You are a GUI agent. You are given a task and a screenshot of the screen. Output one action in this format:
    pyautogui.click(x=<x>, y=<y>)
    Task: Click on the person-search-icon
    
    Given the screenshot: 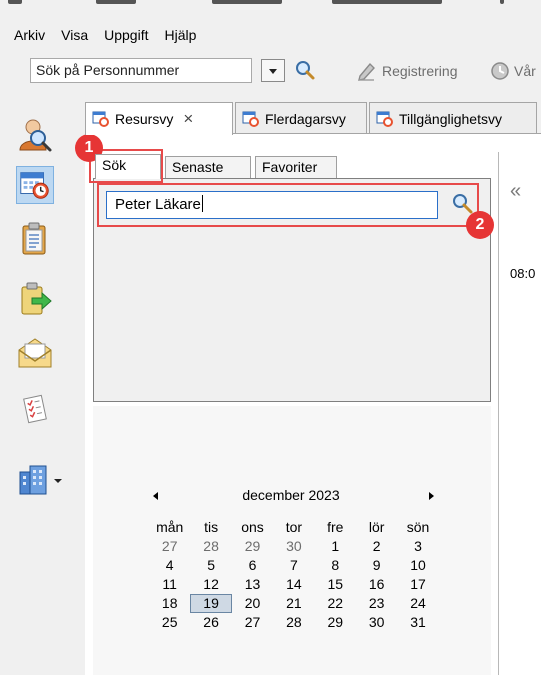 What is the action you would take?
    pyautogui.click(x=35, y=135)
    